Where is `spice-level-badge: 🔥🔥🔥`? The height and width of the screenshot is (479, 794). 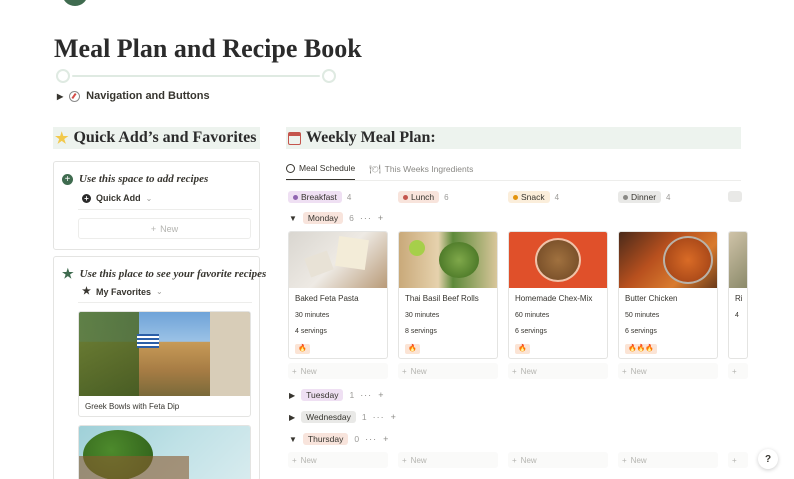
spice-level-badge: 🔥🔥🔥 is located at coordinates (641, 349).